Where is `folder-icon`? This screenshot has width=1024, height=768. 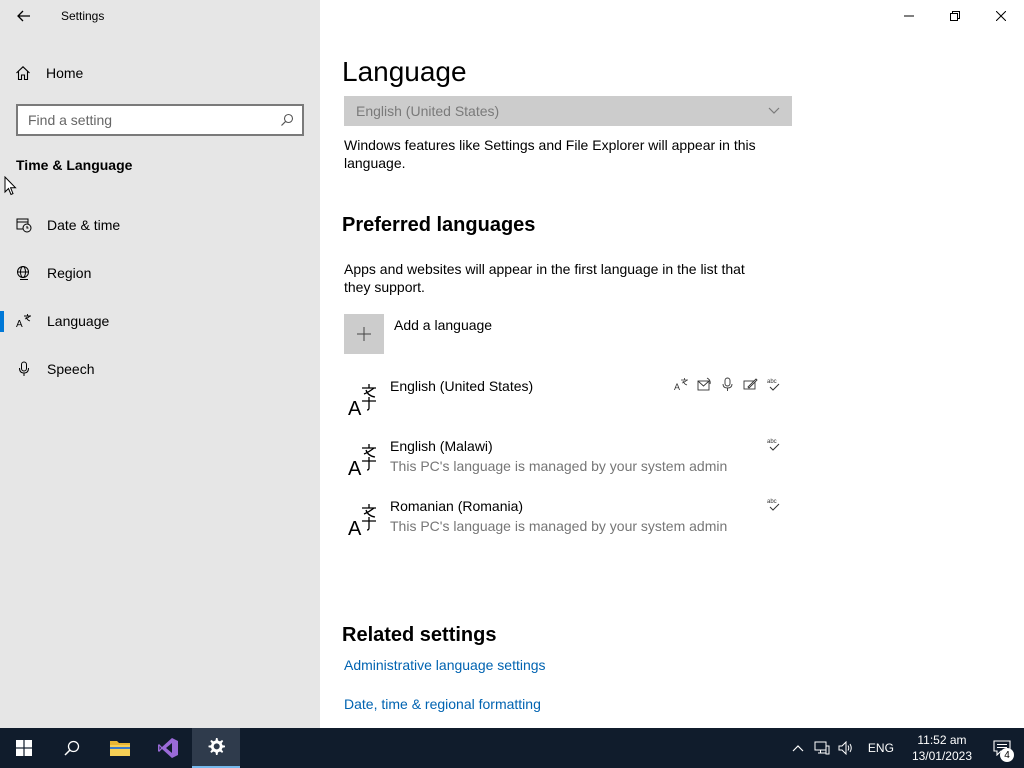 folder-icon is located at coordinates (120, 748).